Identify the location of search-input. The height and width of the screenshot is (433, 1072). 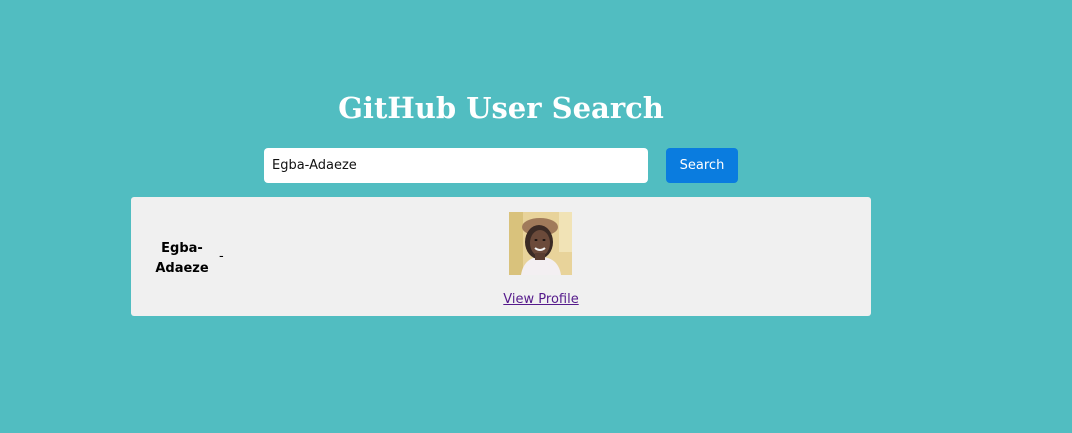
(456, 165).